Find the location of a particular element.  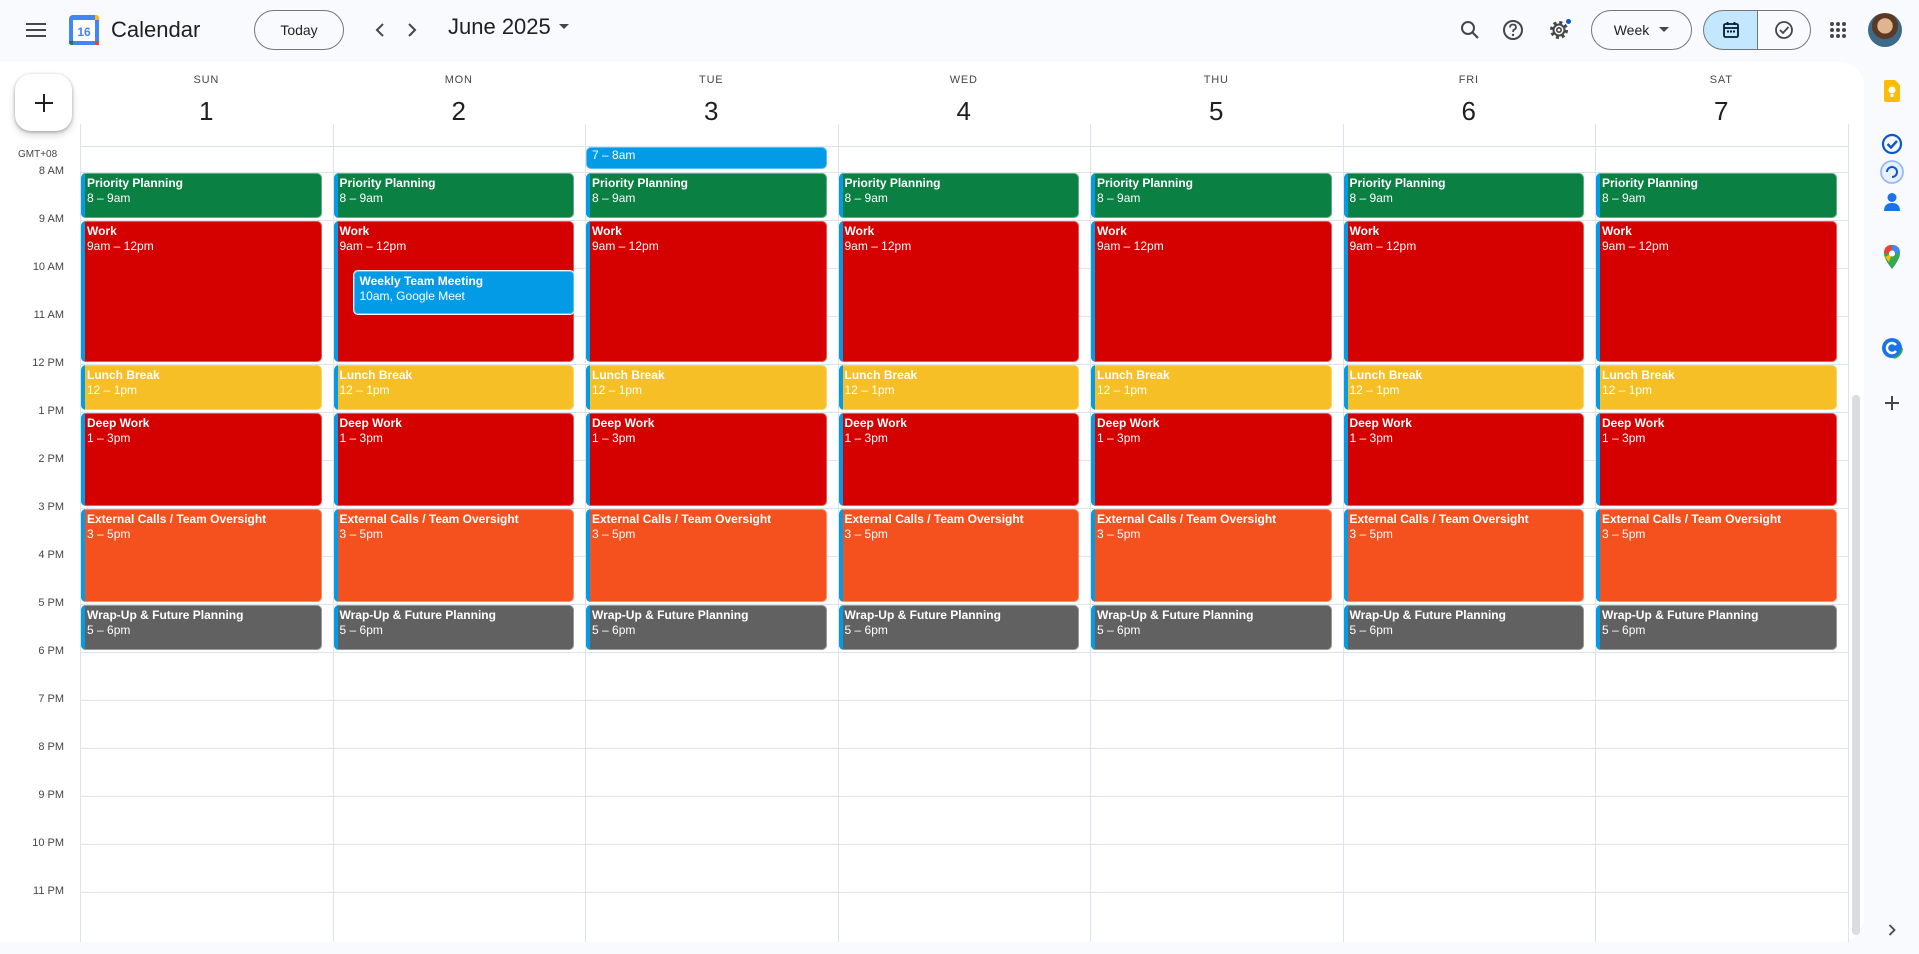

day-header-thu: THU 5 is located at coordinates (1216, 103).